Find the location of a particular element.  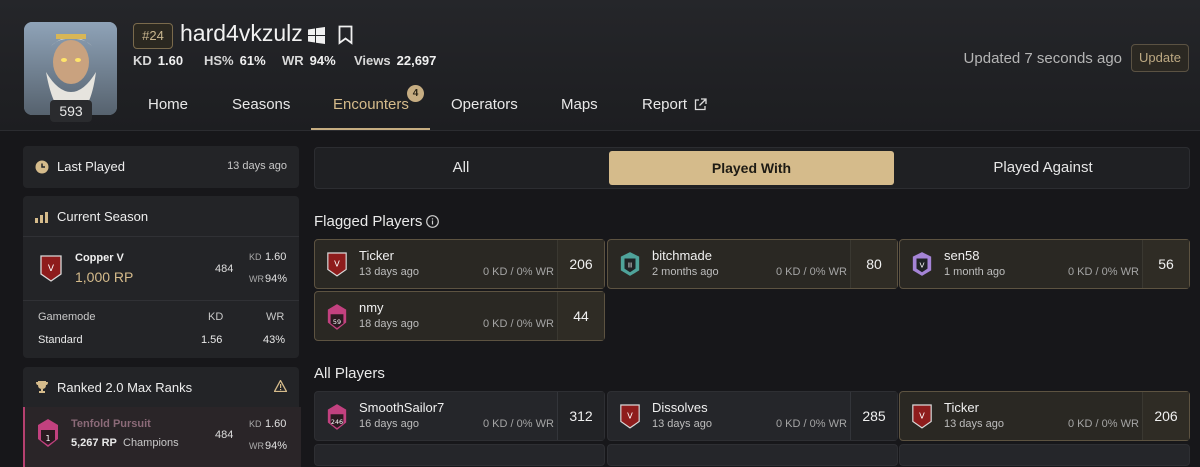

updated-timestamp: Updated 7 seconds ago is located at coordinates (1042, 58).